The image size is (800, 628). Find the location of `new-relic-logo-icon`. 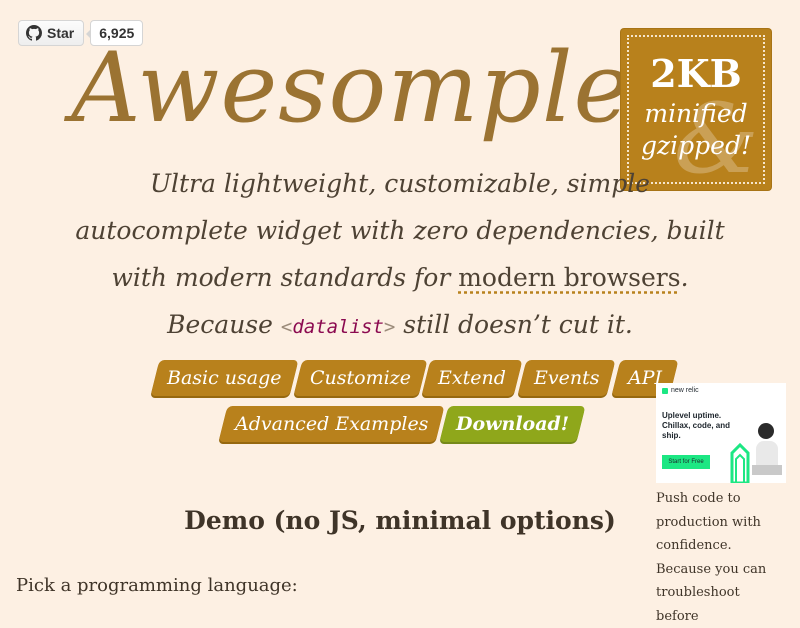

new-relic-logo-icon is located at coordinates (665, 390).